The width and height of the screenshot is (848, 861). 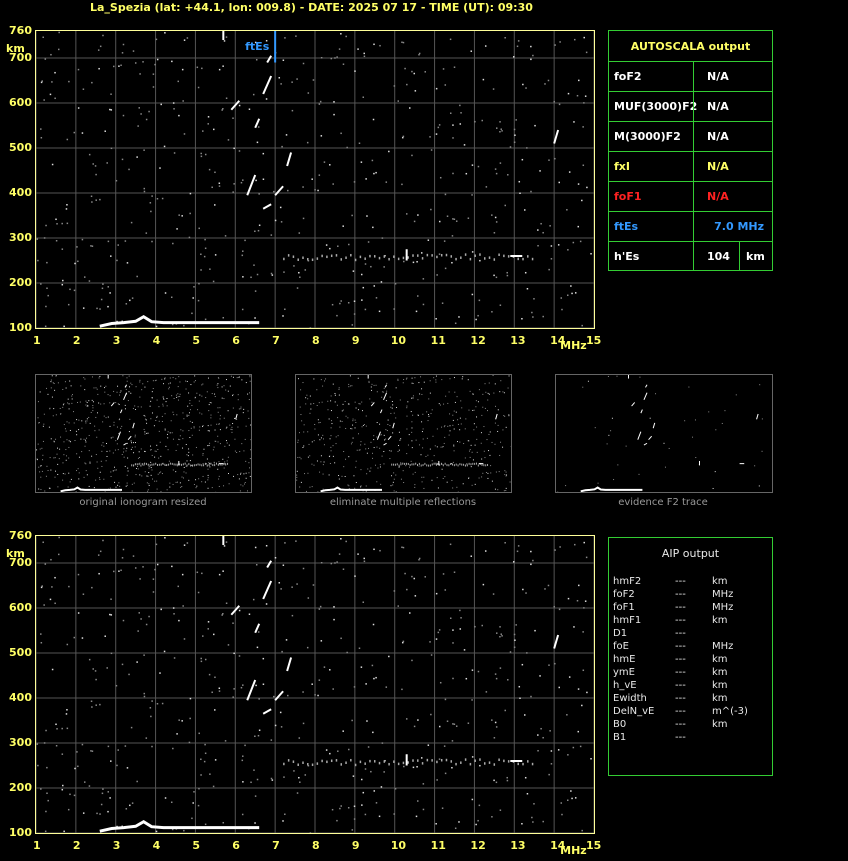 What do you see at coordinates (143, 433) in the screenshot?
I see `thumbnail-original` at bounding box center [143, 433].